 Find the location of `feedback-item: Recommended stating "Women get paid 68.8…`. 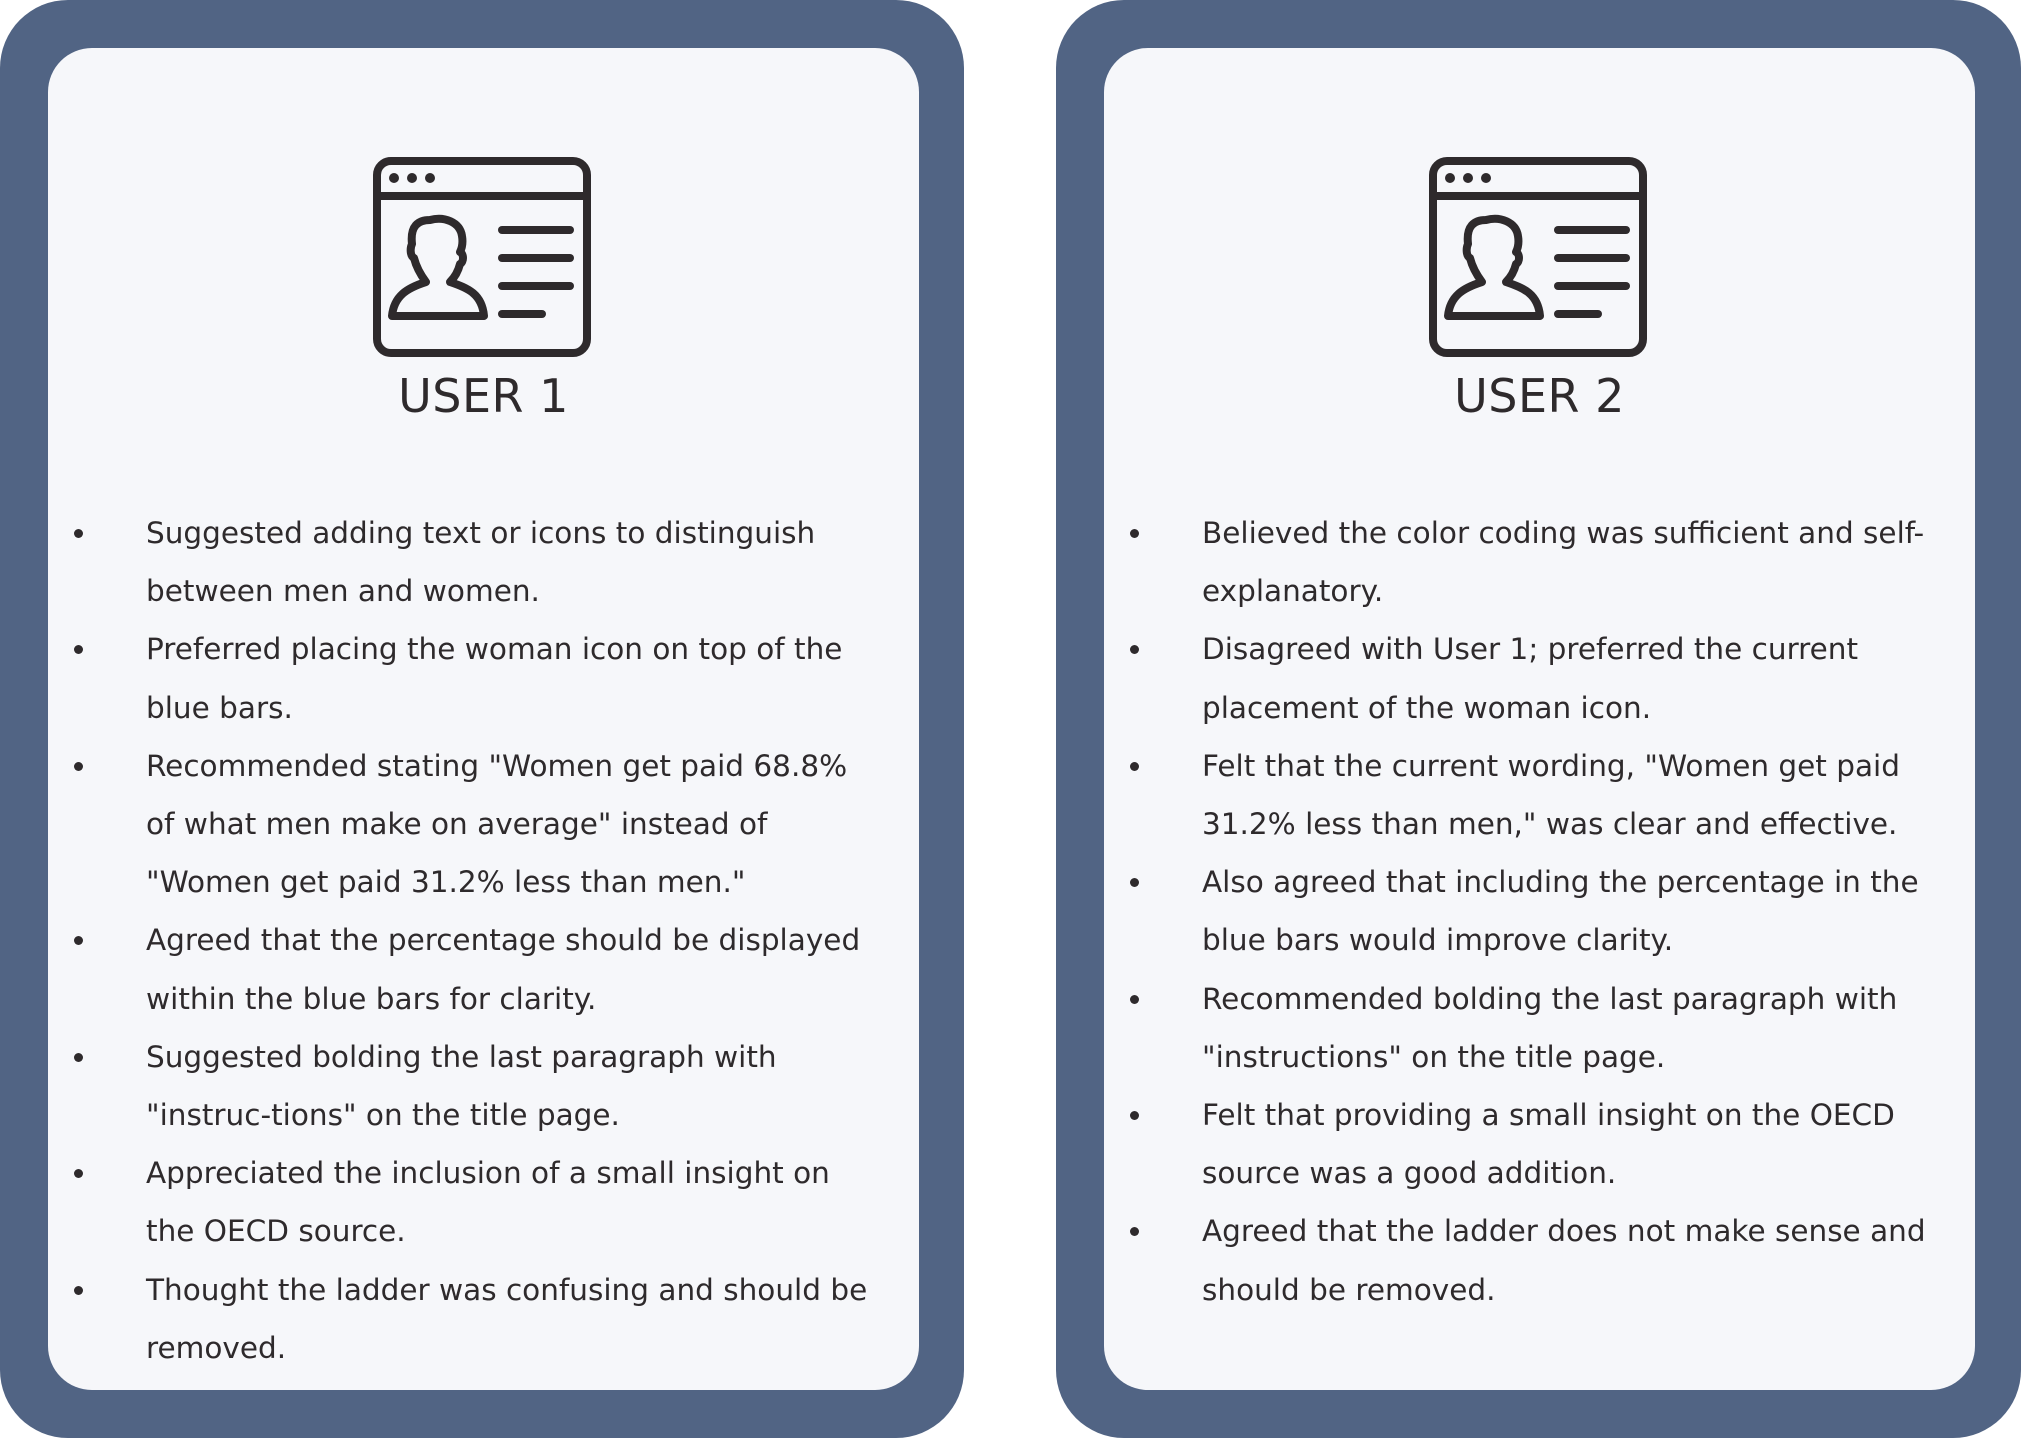

feedback-item: Recommended stating "Women get paid 68.8… is located at coordinates (483, 824).